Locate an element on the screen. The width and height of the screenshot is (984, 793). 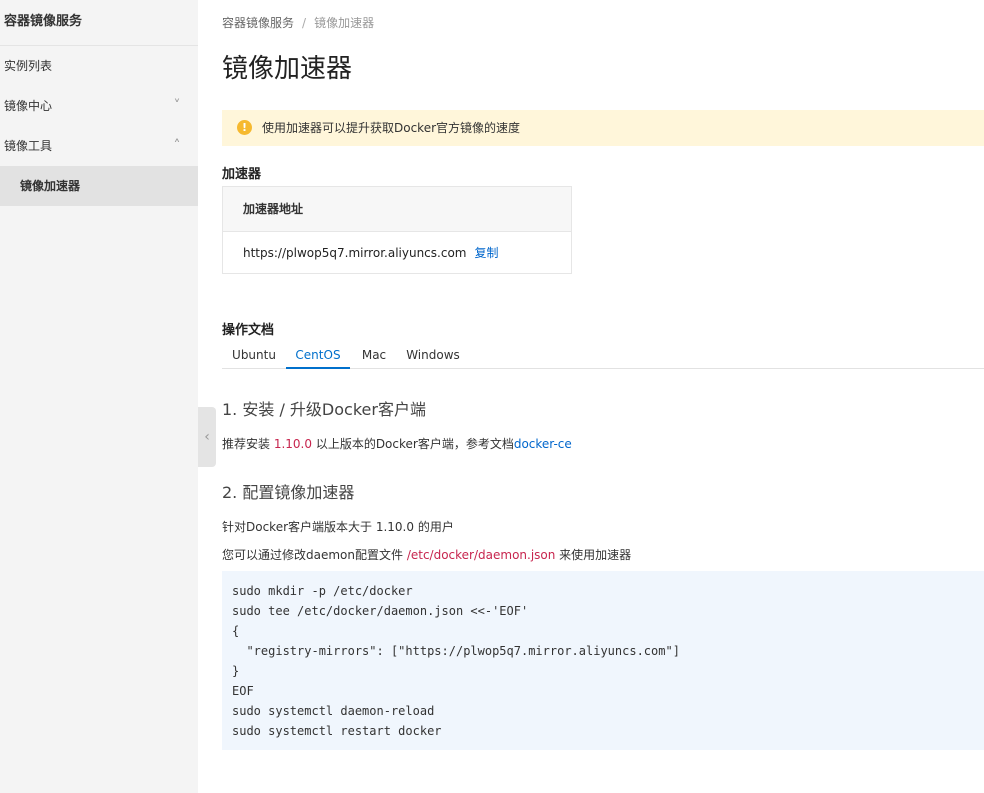
table-row: https://plwop5q7.mirror.aliyuncs.com 复制 is located at coordinates (397, 253).